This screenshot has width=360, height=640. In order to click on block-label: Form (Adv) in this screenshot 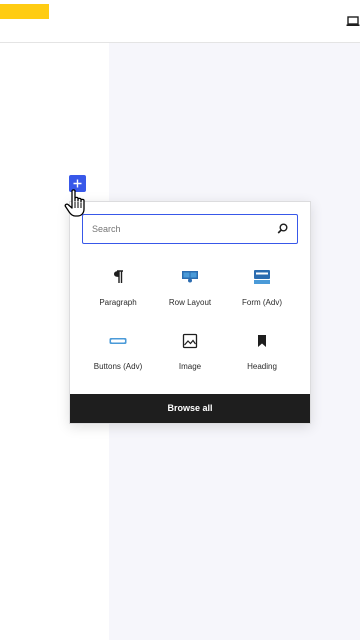, I will do `click(262, 302)`.